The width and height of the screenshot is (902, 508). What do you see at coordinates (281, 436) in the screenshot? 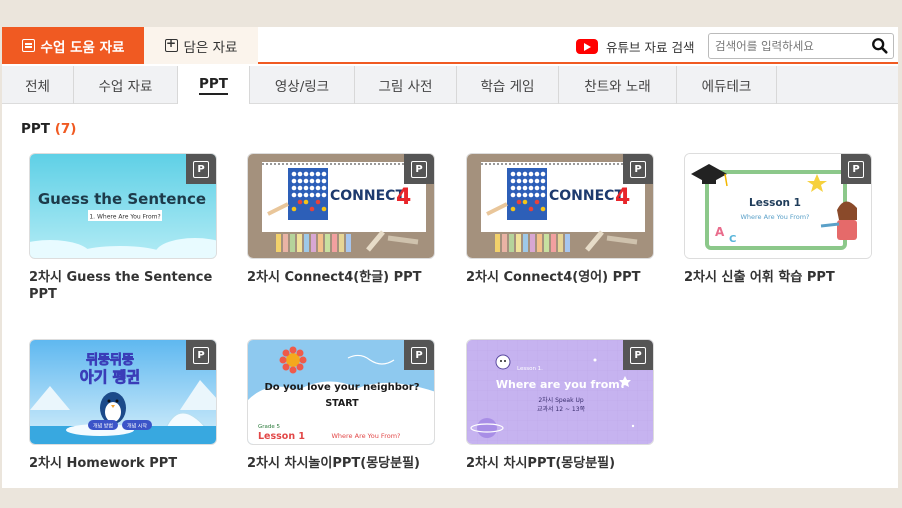
I see `thumb-lesson: Lesson 1` at bounding box center [281, 436].